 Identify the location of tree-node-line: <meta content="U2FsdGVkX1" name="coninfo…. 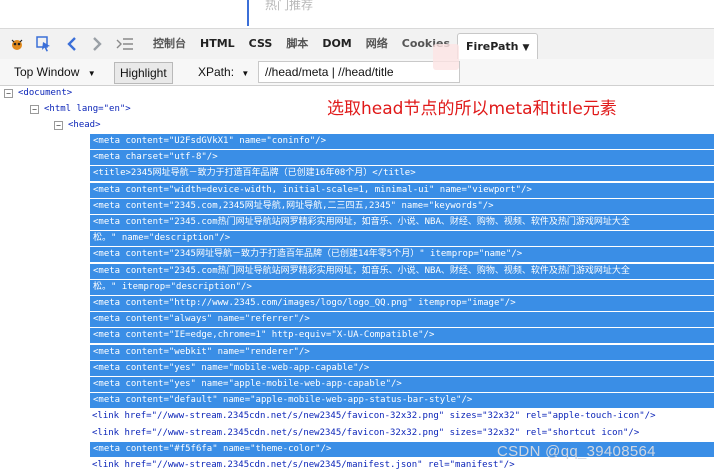
(402, 141).